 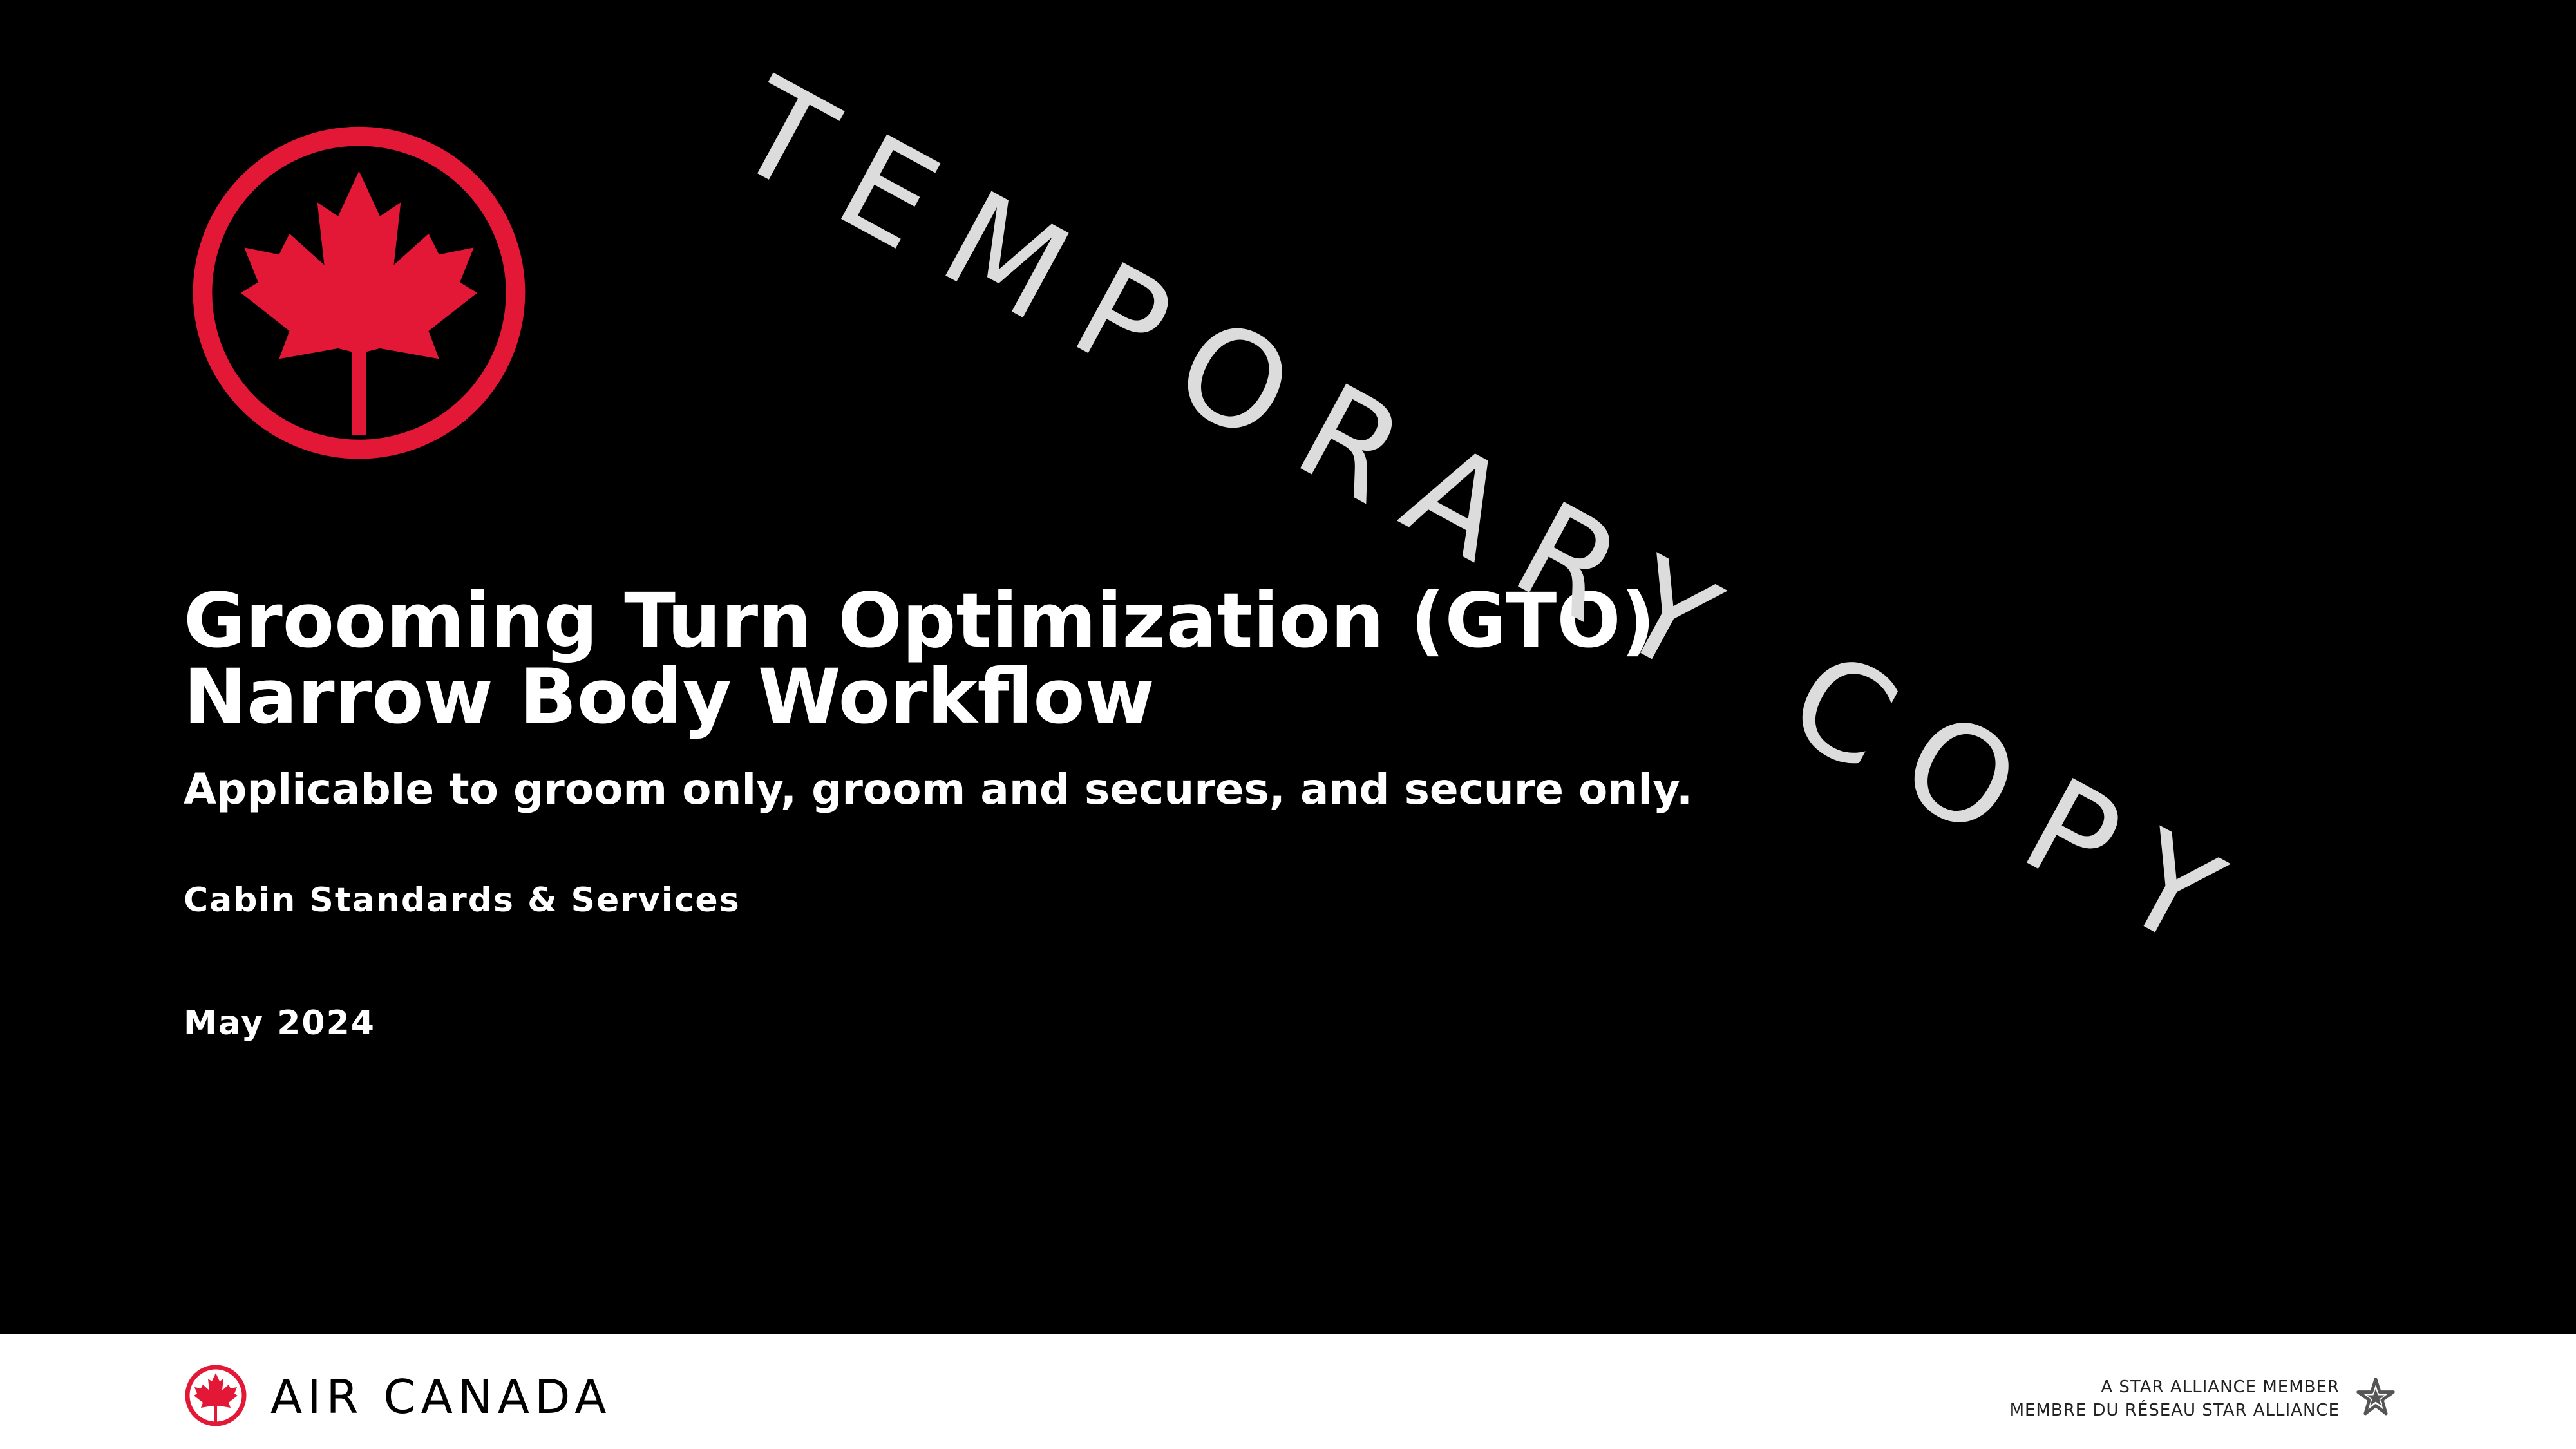 What do you see at coordinates (669, 696) in the screenshot?
I see `title-line-2: Narrow Body Workflow` at bounding box center [669, 696].